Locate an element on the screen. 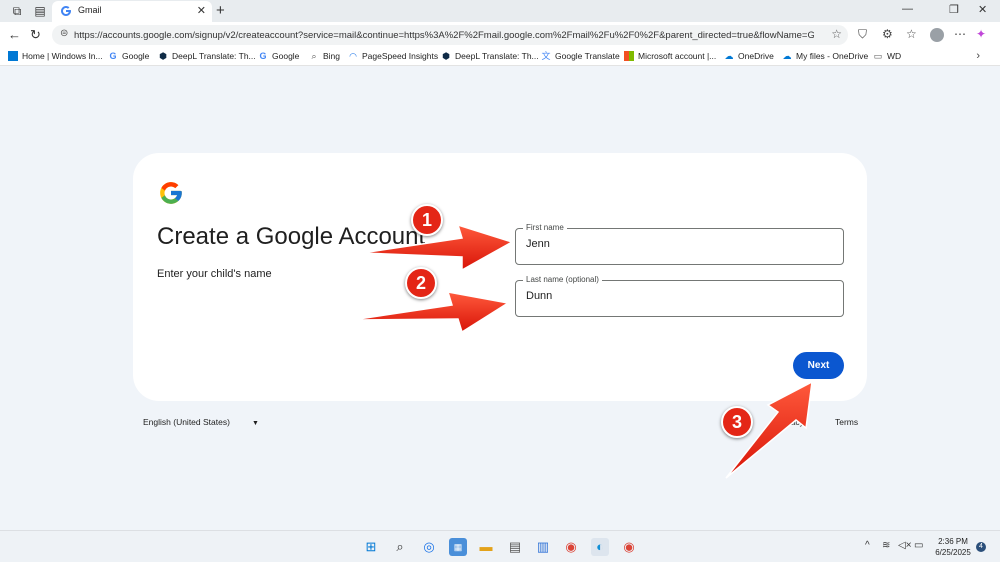 The image size is (1000, 562). calculator-icon: ▥ is located at coordinates (543, 547).